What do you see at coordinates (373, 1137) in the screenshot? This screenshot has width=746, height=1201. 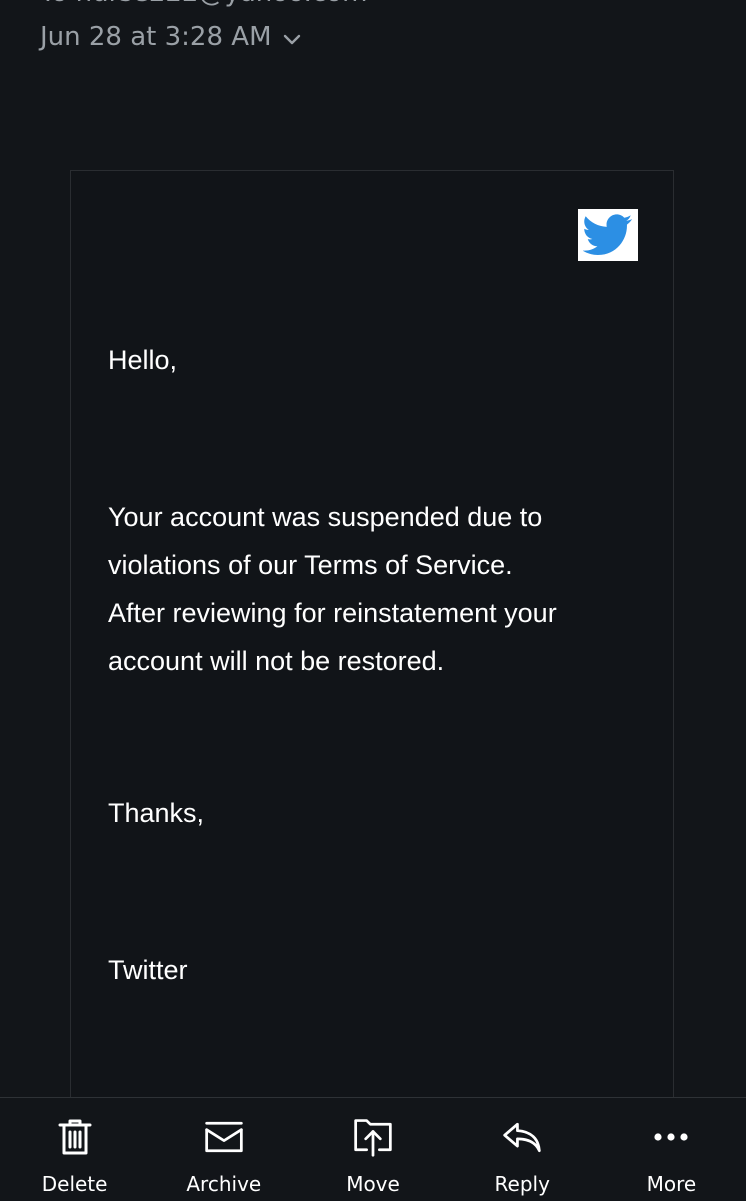 I see `move-folder-icon` at bounding box center [373, 1137].